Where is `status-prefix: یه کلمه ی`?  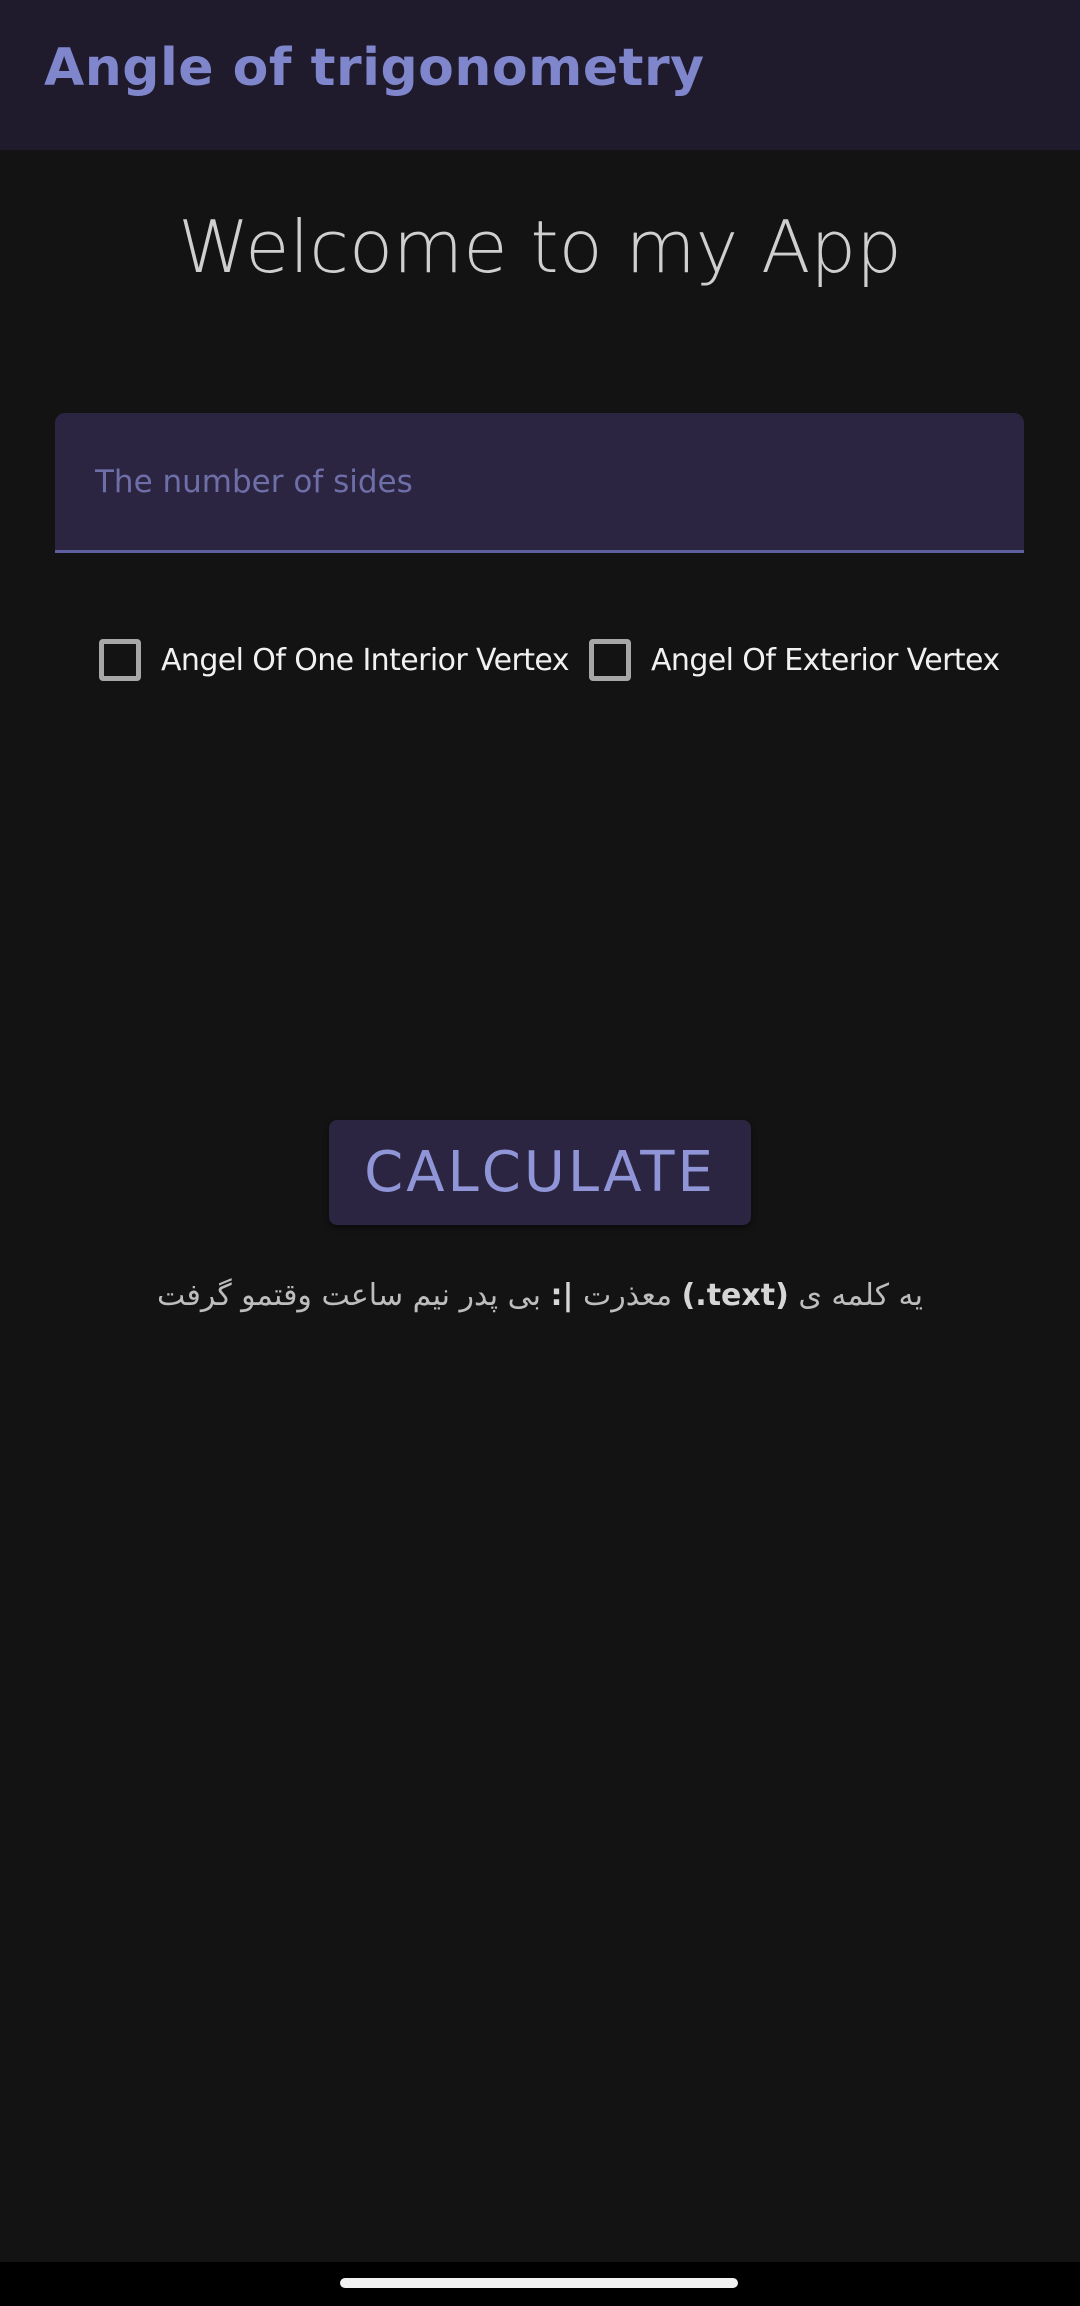
status-prefix: یه کلمه ی is located at coordinates (855, 1295).